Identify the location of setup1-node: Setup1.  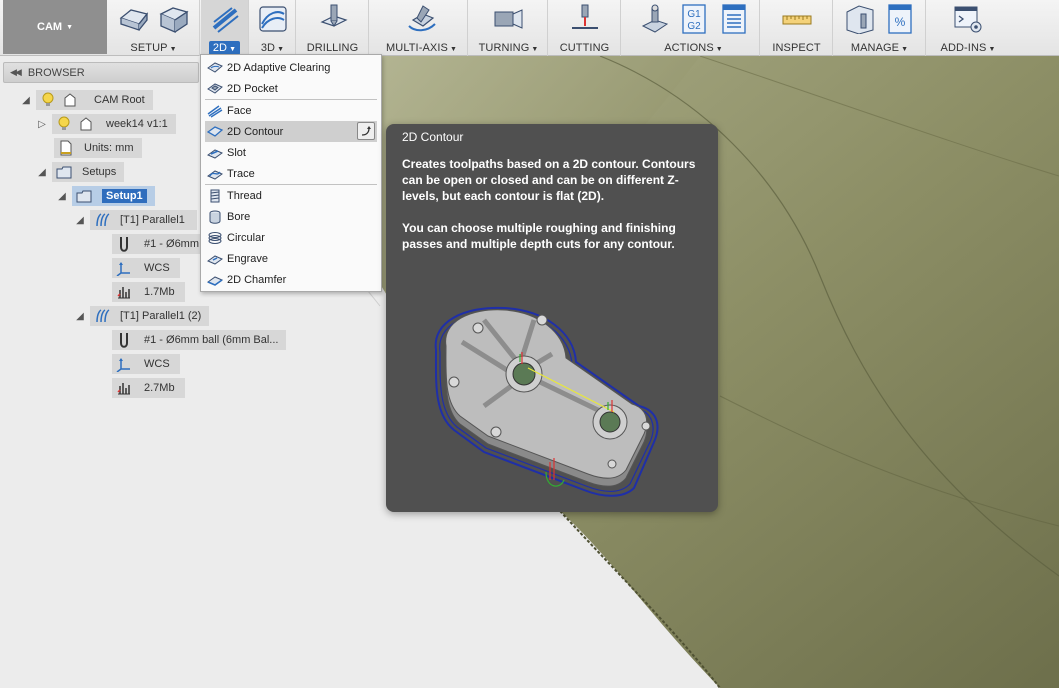
(113, 196).